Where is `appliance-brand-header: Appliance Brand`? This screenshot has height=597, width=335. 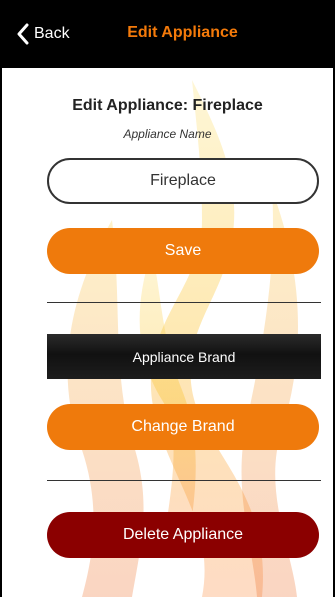
appliance-brand-header: Appliance Brand is located at coordinates (184, 356).